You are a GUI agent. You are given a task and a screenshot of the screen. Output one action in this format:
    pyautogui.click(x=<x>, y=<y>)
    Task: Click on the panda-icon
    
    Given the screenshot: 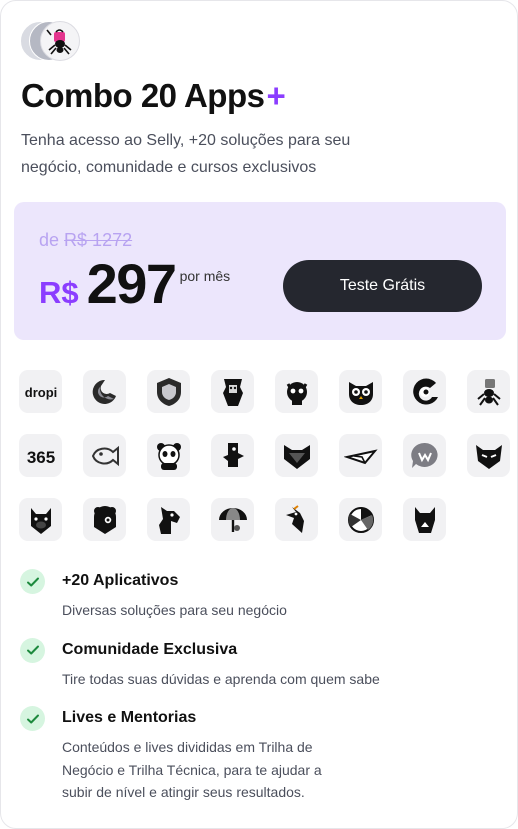 What is the action you would take?
    pyautogui.click(x=168, y=455)
    